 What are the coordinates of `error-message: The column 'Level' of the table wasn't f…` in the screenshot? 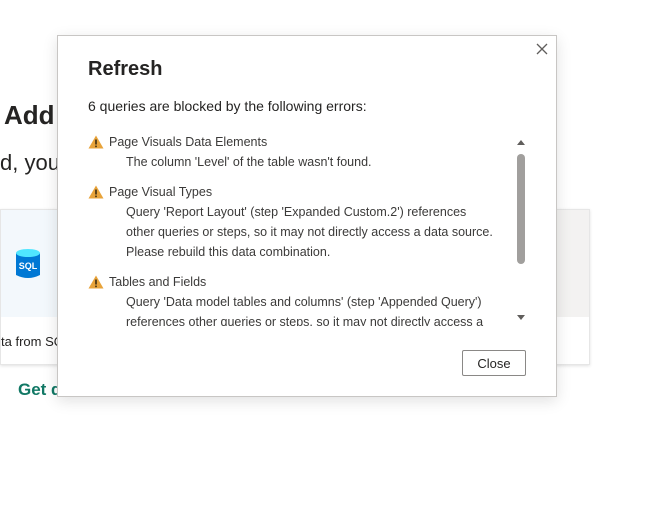 It's located at (249, 162).